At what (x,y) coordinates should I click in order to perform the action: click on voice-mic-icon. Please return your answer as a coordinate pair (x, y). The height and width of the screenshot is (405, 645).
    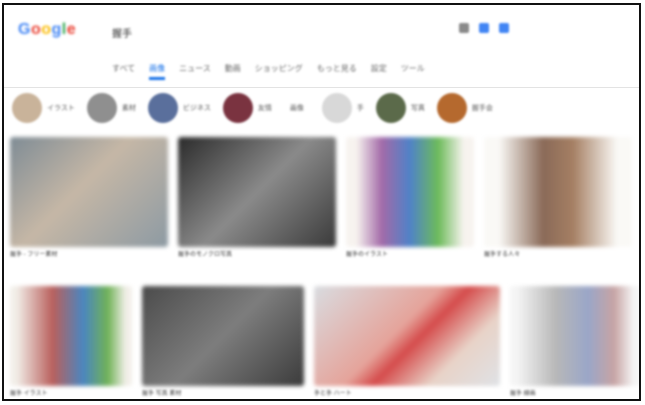
    Looking at the image, I should click on (484, 28).